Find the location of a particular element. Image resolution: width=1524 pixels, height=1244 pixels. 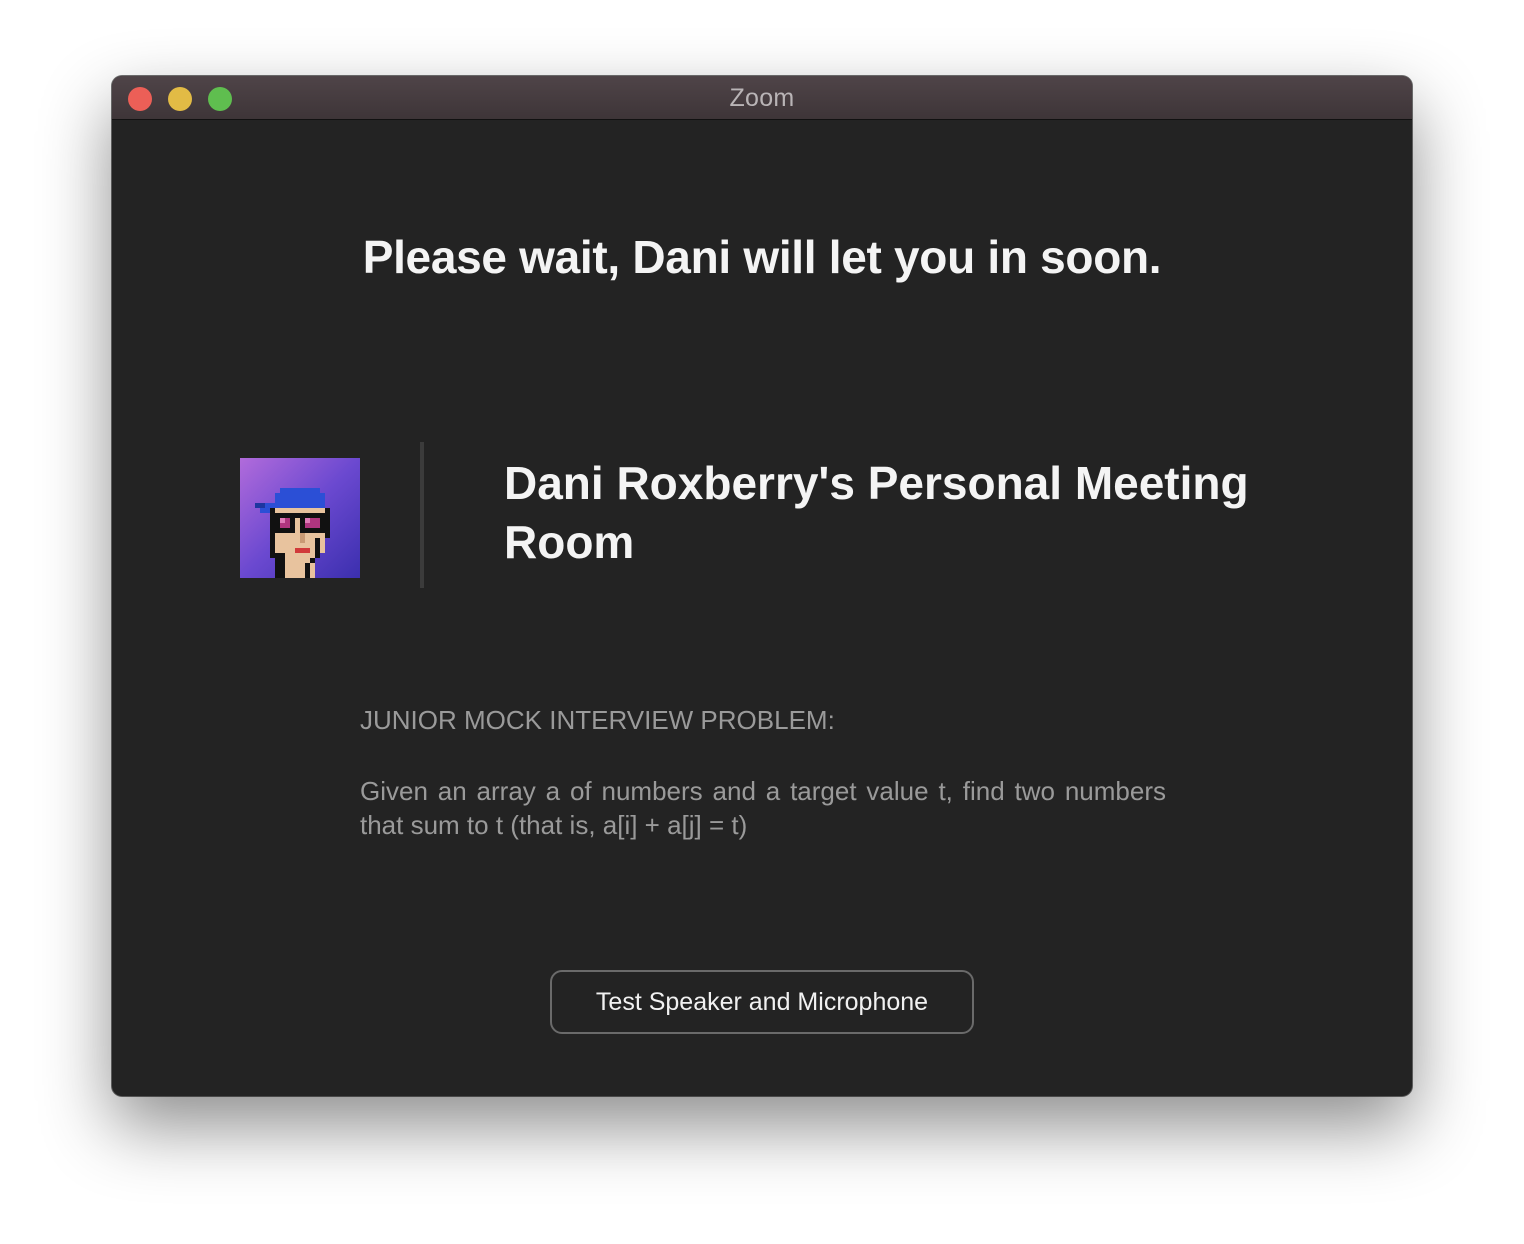

pixel-avatar-icon is located at coordinates (292, 533).